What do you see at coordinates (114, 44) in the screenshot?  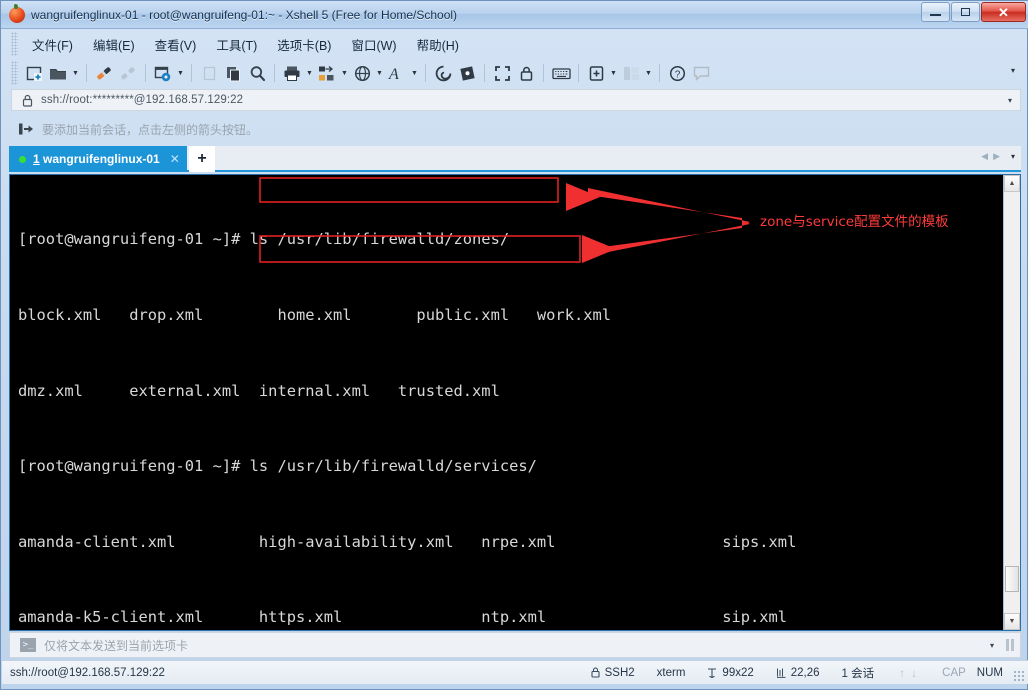 I see `menu-edit: 编辑(E)` at bounding box center [114, 44].